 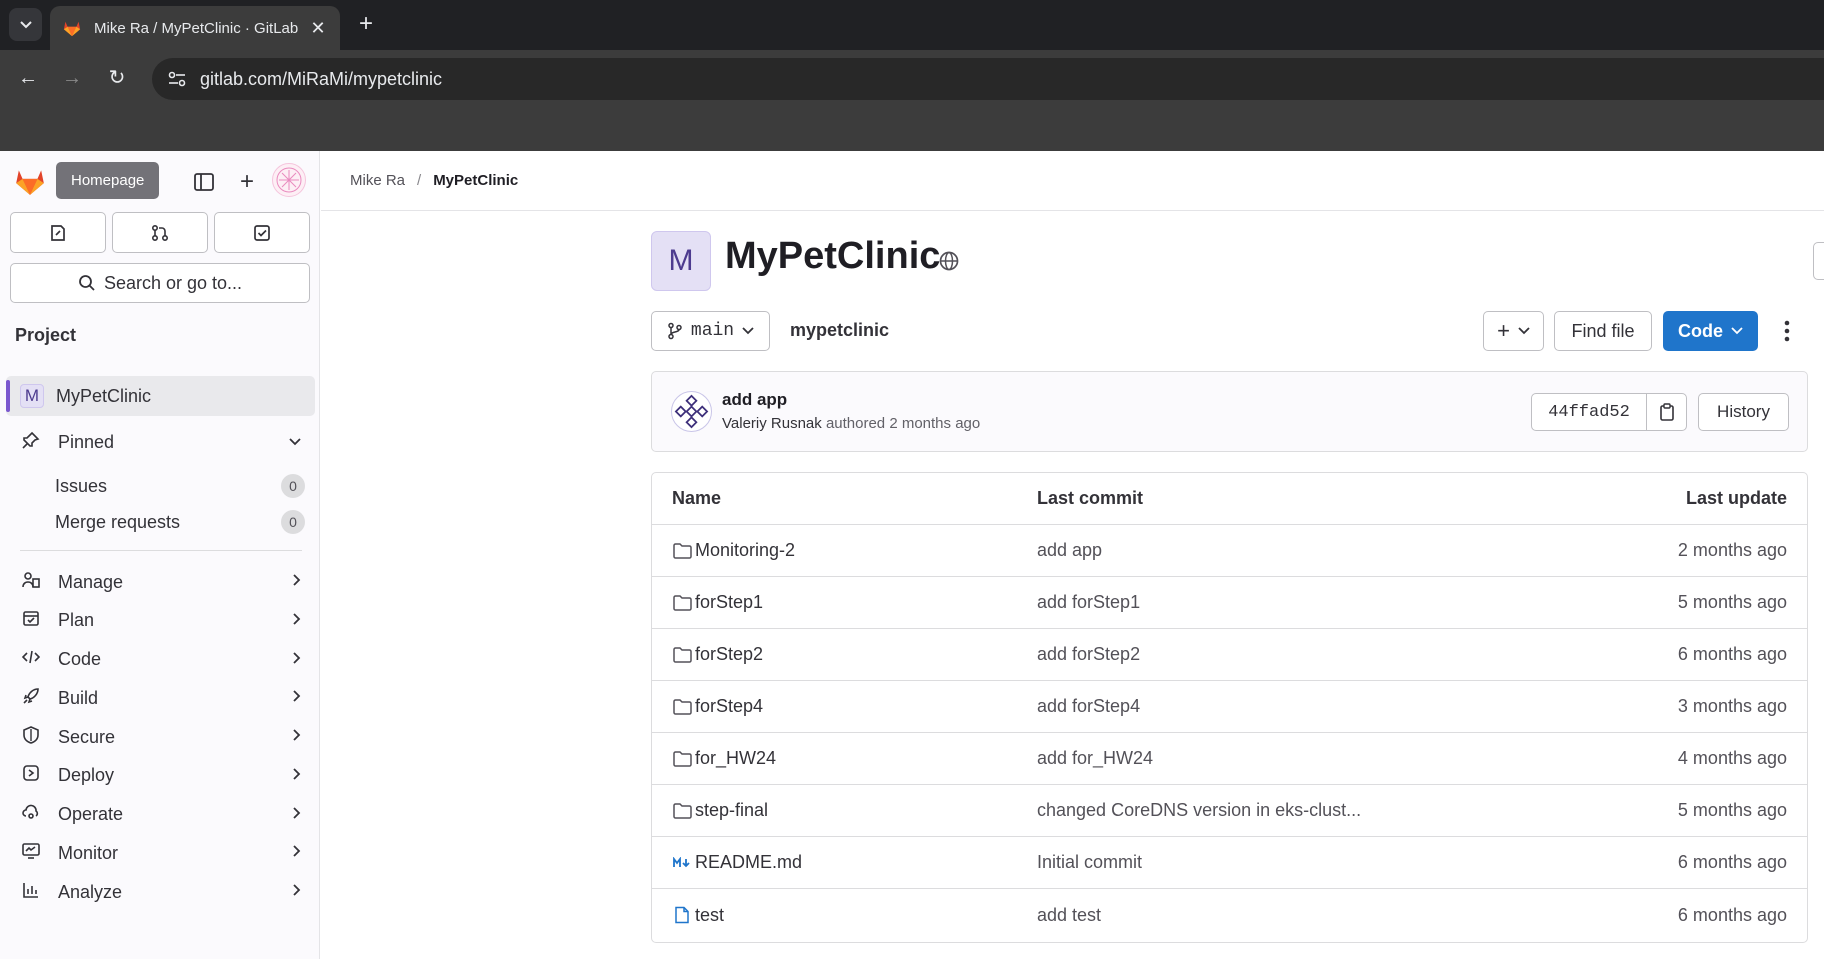 What do you see at coordinates (1787, 331) in the screenshot?
I see `more-actions-icon` at bounding box center [1787, 331].